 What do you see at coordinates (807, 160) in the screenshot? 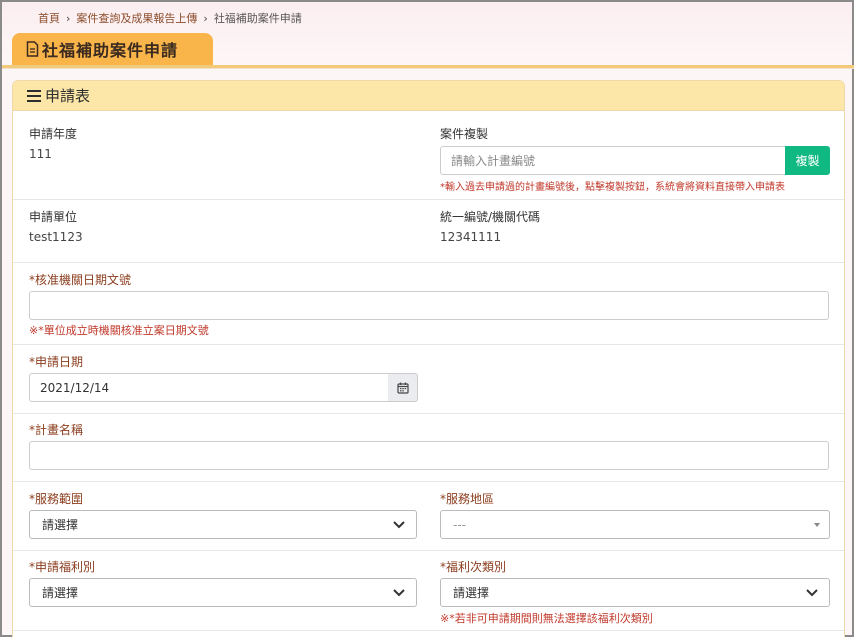
I see `copy-button: 複製` at bounding box center [807, 160].